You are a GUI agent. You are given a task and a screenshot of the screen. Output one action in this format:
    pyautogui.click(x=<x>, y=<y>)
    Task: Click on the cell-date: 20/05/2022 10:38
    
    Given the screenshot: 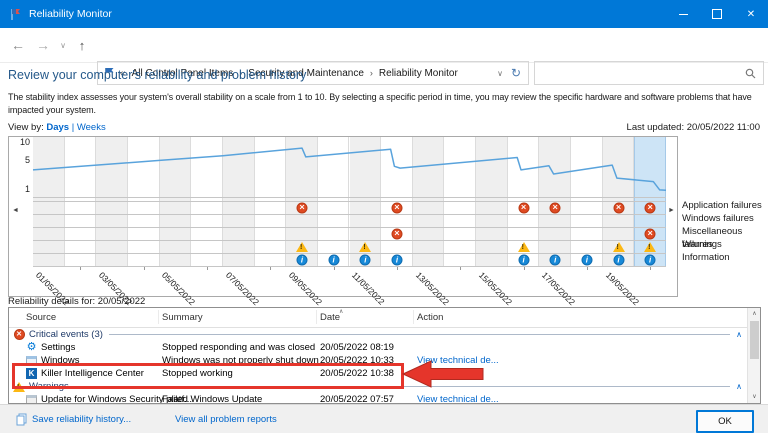 What is the action you would take?
    pyautogui.click(x=357, y=373)
    